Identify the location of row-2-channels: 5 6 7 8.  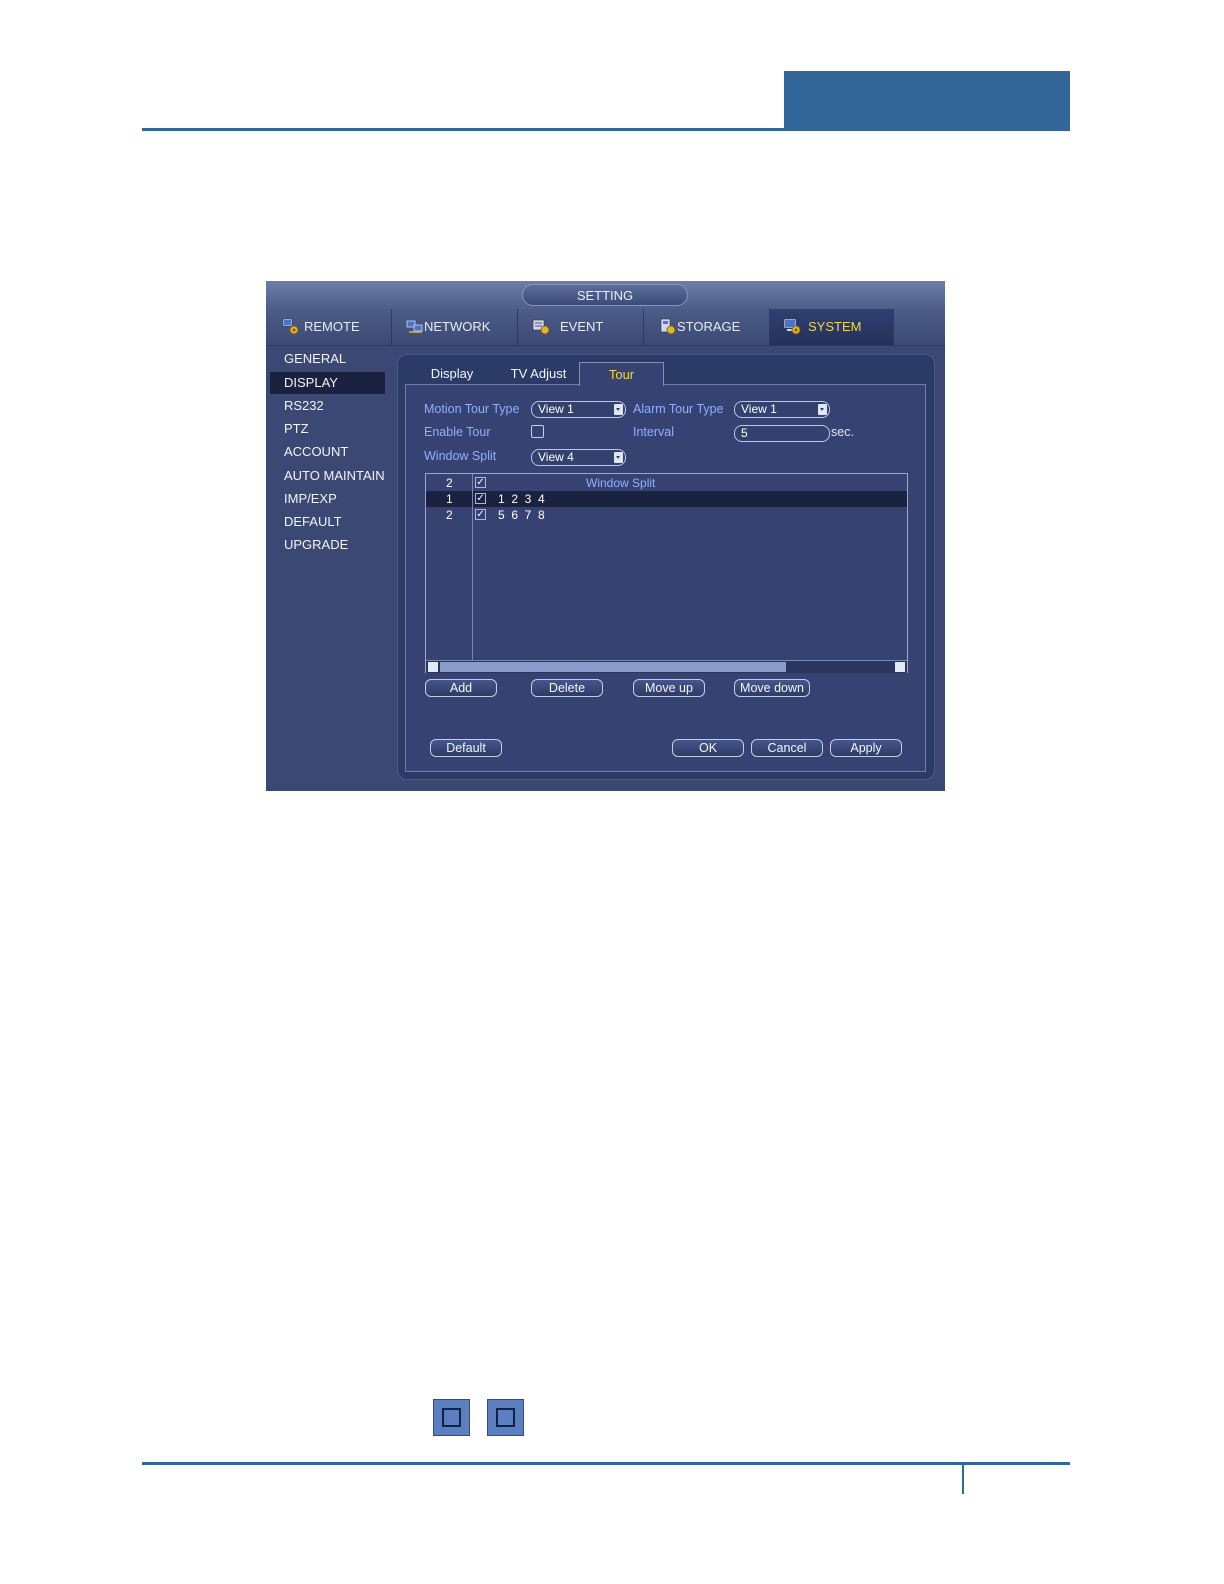
(521, 515).